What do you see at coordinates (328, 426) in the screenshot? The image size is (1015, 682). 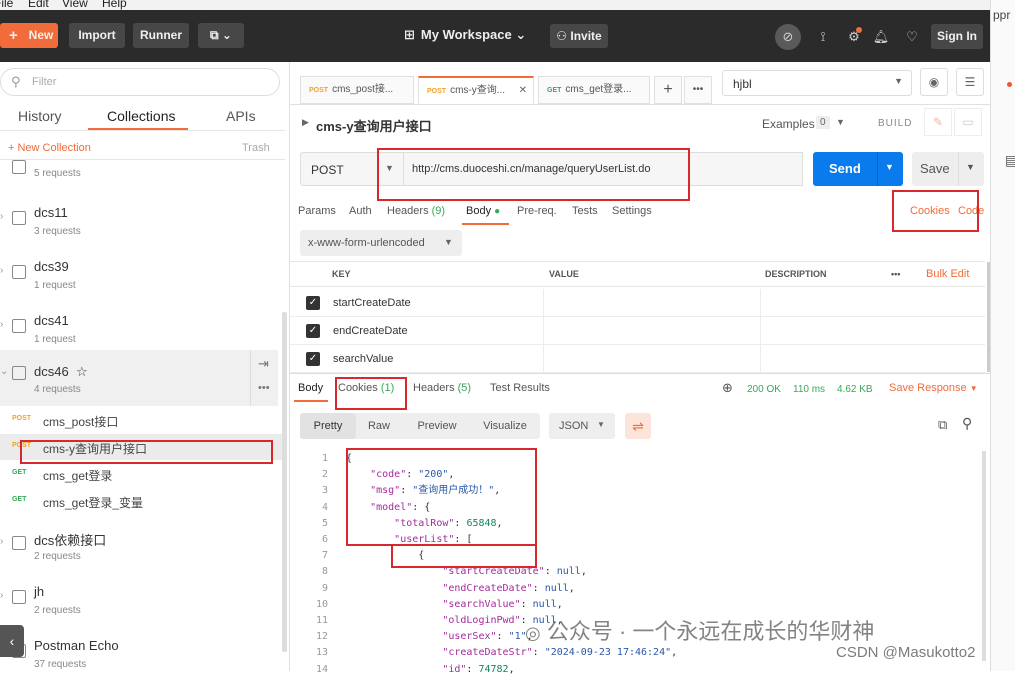 I see `view-pretty: Pretty` at bounding box center [328, 426].